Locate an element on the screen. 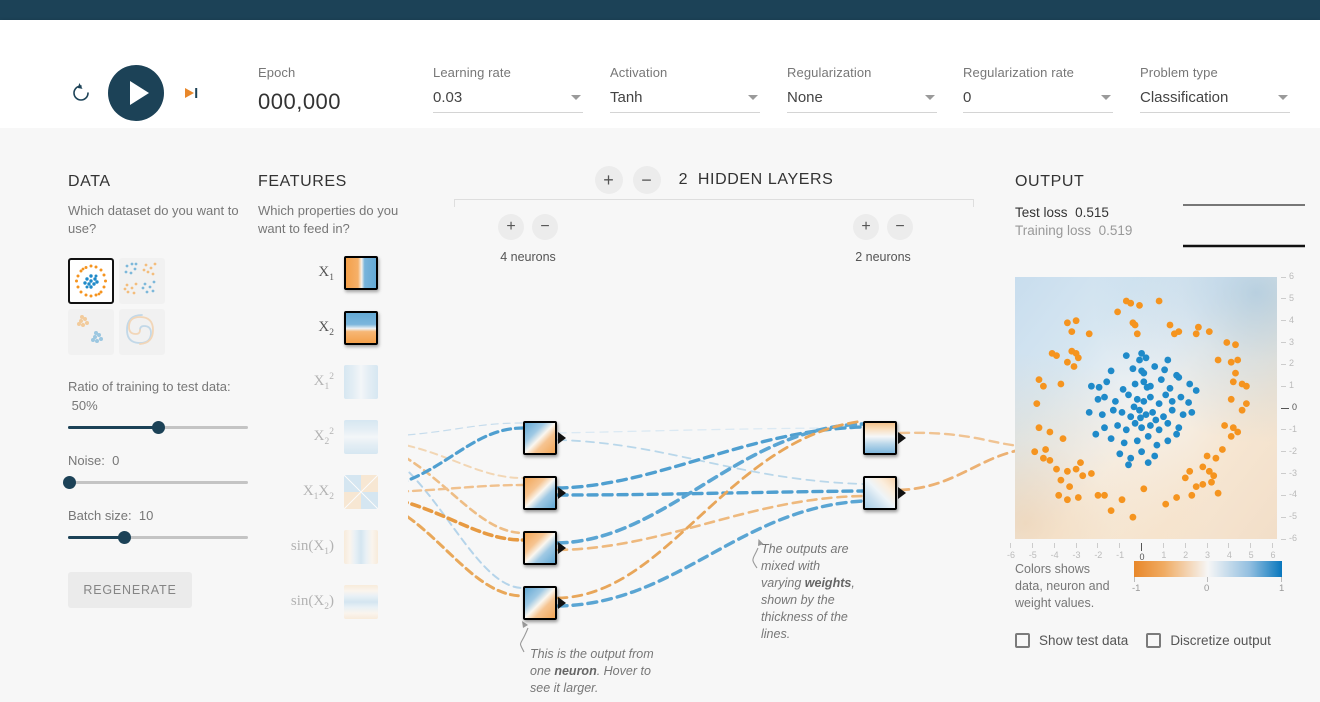 The image size is (1320, 702). output-heatmap is located at coordinates (1146, 408).